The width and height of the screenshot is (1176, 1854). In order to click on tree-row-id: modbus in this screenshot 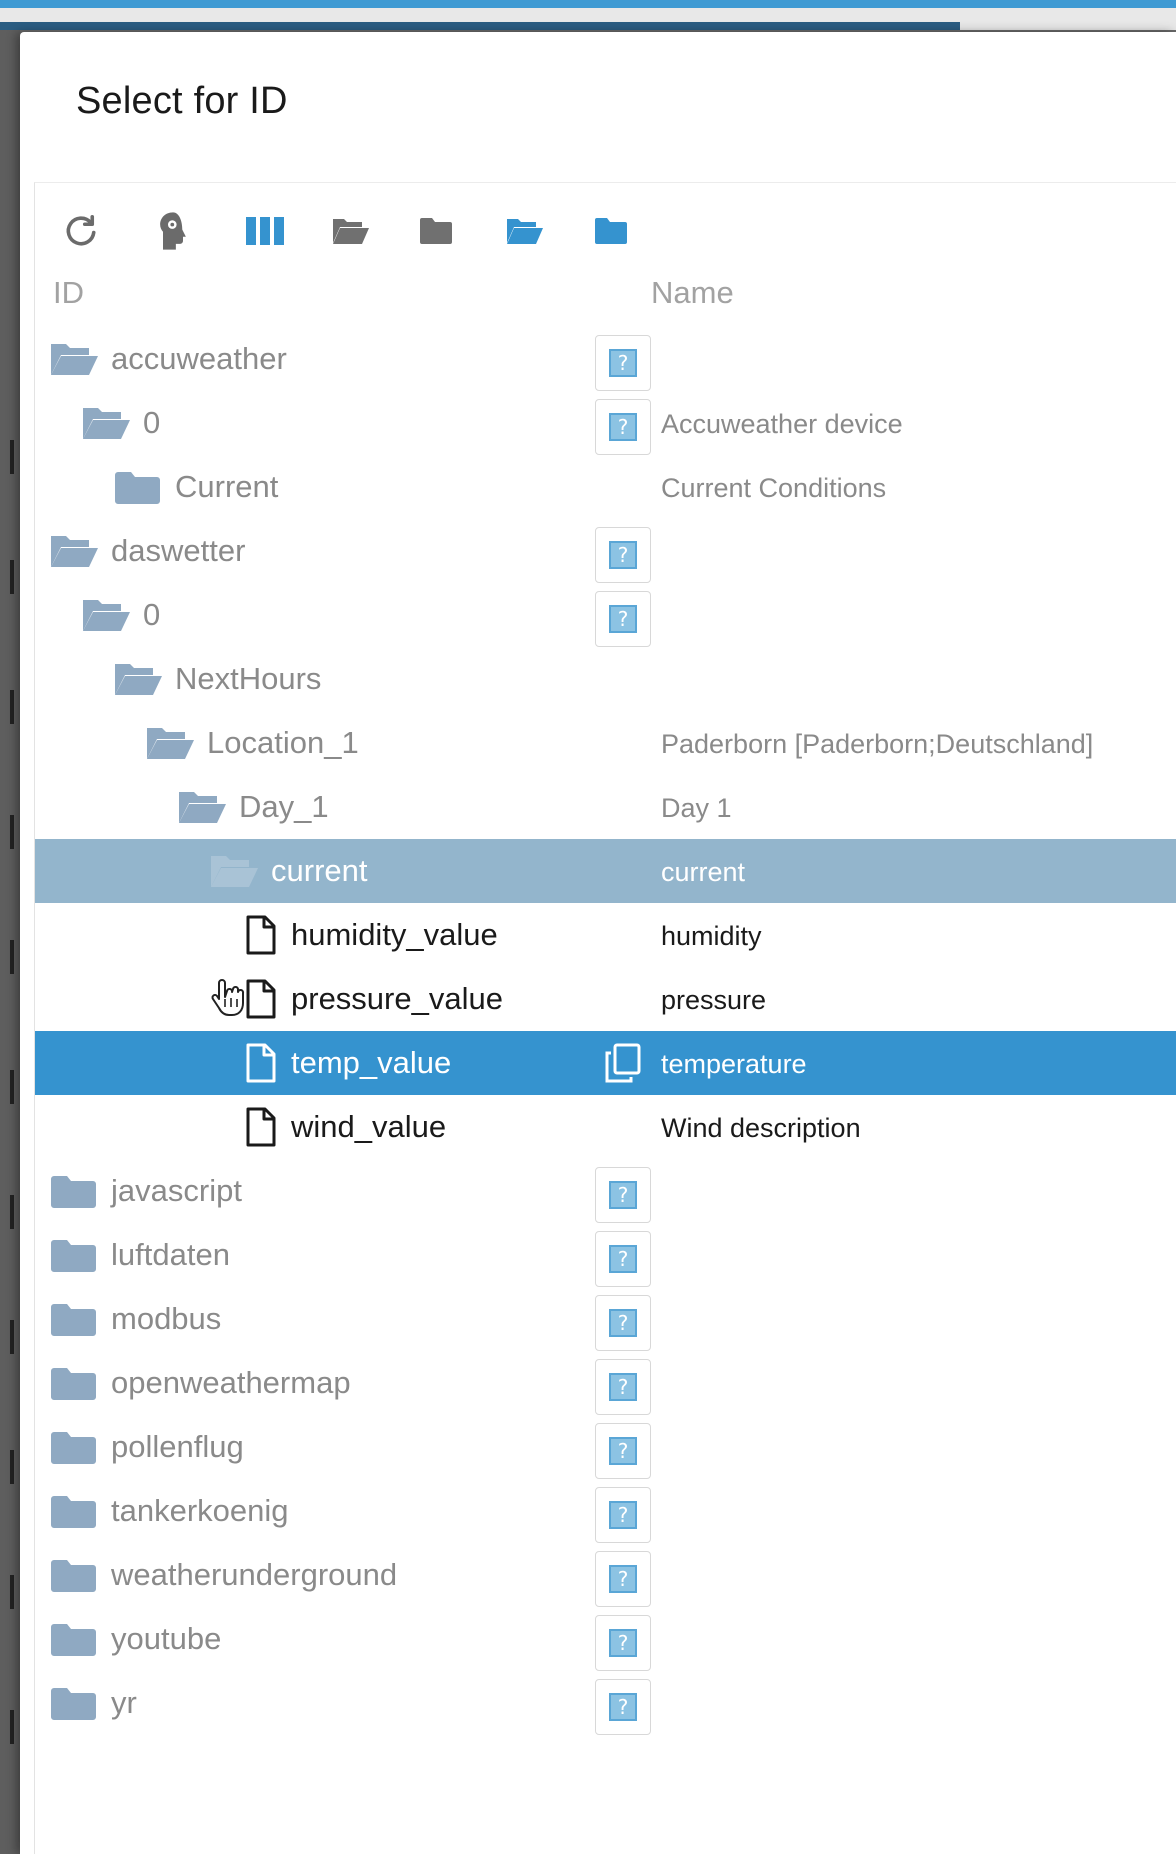, I will do `click(166, 1318)`.